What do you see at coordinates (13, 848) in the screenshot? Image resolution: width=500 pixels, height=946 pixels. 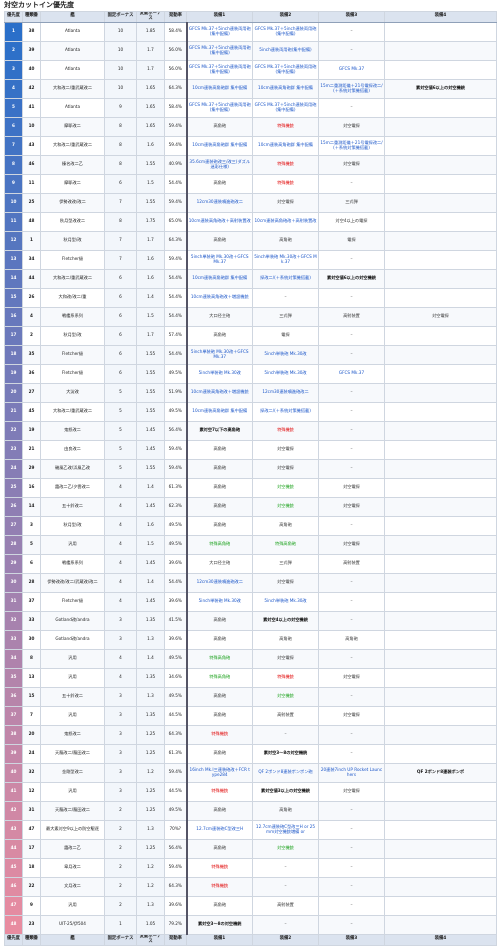 I see `rank-cell: 44` at bounding box center [13, 848].